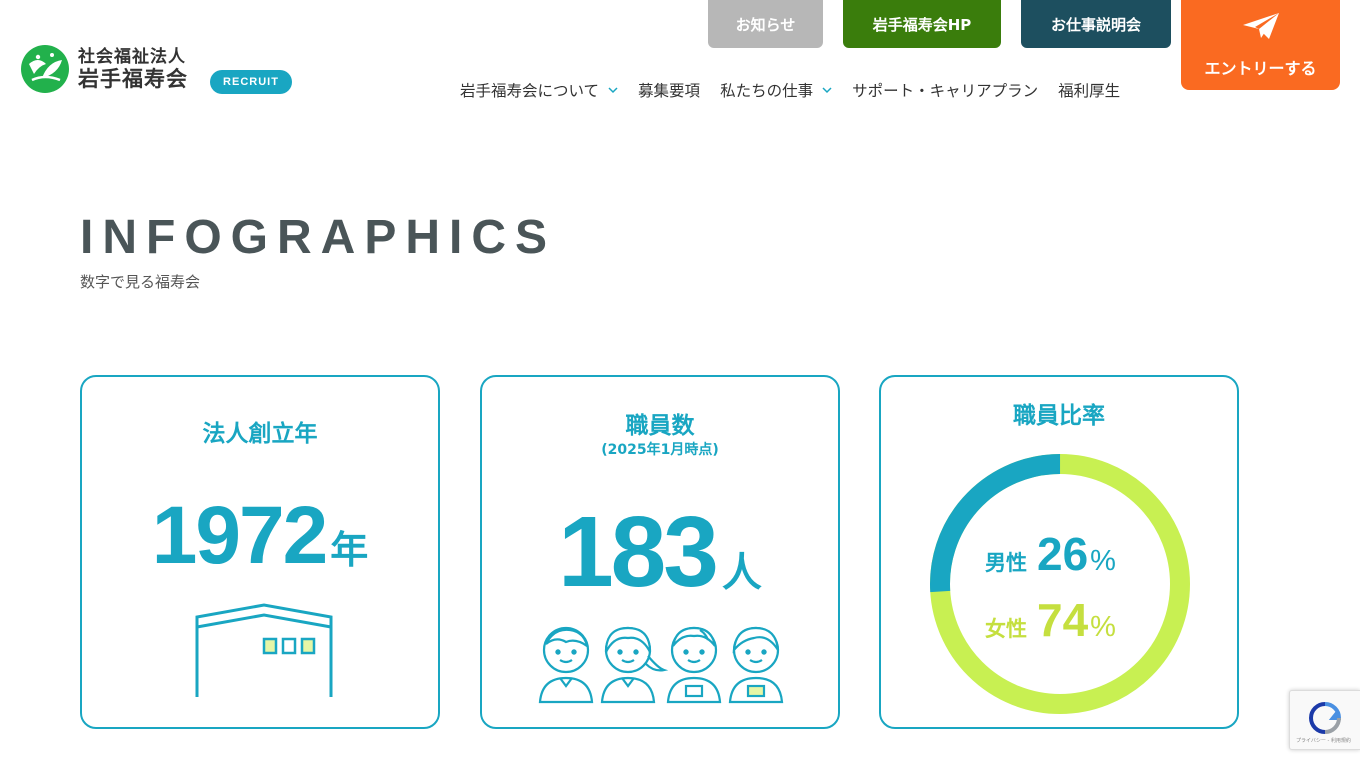 The width and height of the screenshot is (1360, 765). I want to click on as-of-note: (2025年1月時点), so click(660, 450).